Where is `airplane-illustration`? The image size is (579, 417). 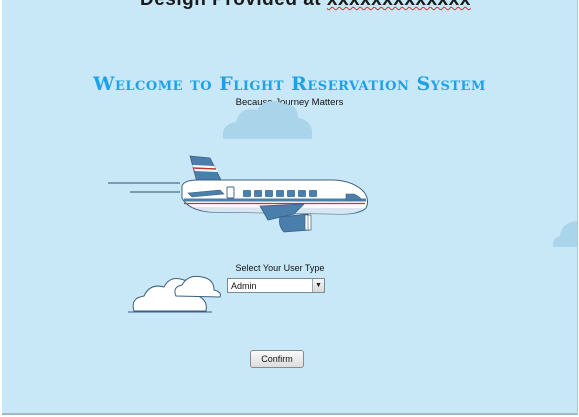 airplane-illustration is located at coordinates (275, 194).